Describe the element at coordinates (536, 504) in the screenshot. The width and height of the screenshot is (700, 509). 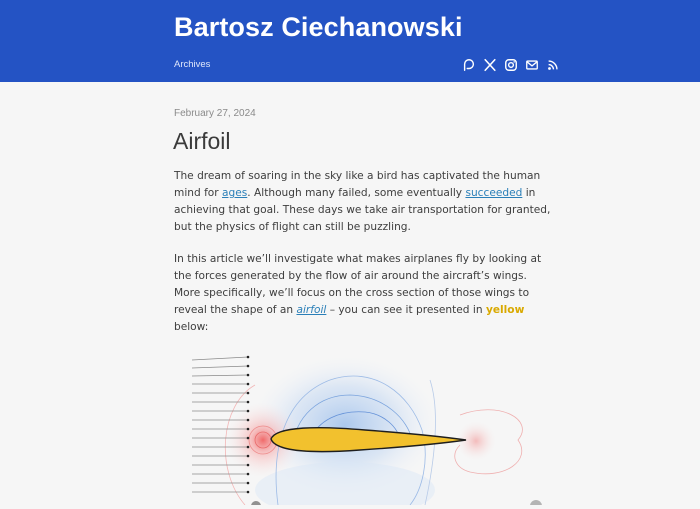
I see `drag-handle-right` at that location.